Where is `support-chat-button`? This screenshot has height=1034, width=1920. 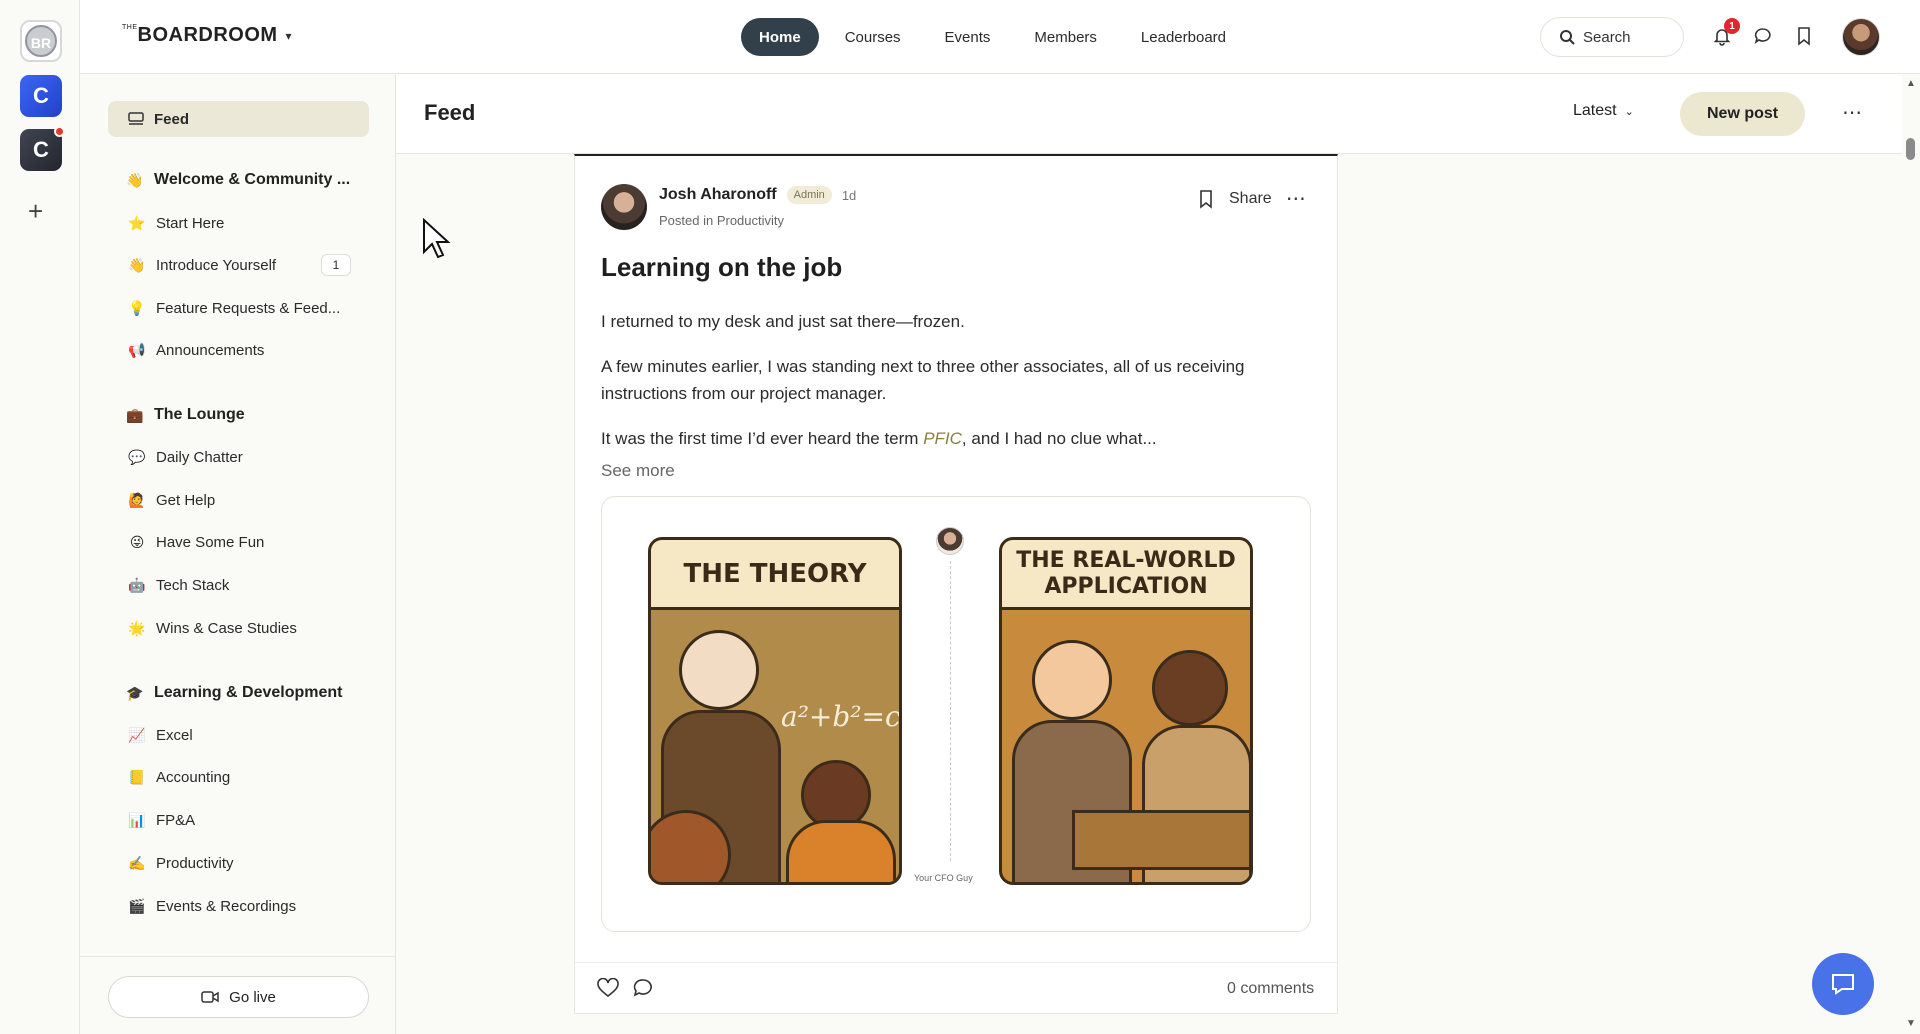
support-chat-button is located at coordinates (1843, 984).